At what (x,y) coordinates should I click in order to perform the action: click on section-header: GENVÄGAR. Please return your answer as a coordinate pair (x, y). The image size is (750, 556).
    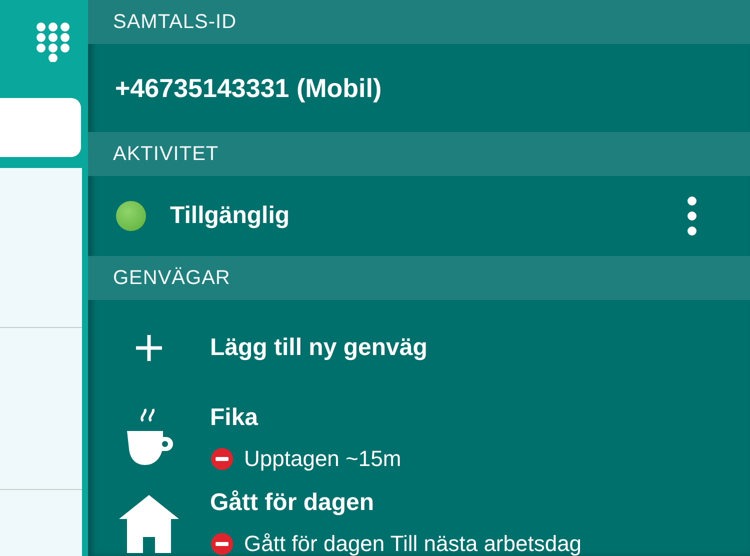
    Looking at the image, I should click on (419, 278).